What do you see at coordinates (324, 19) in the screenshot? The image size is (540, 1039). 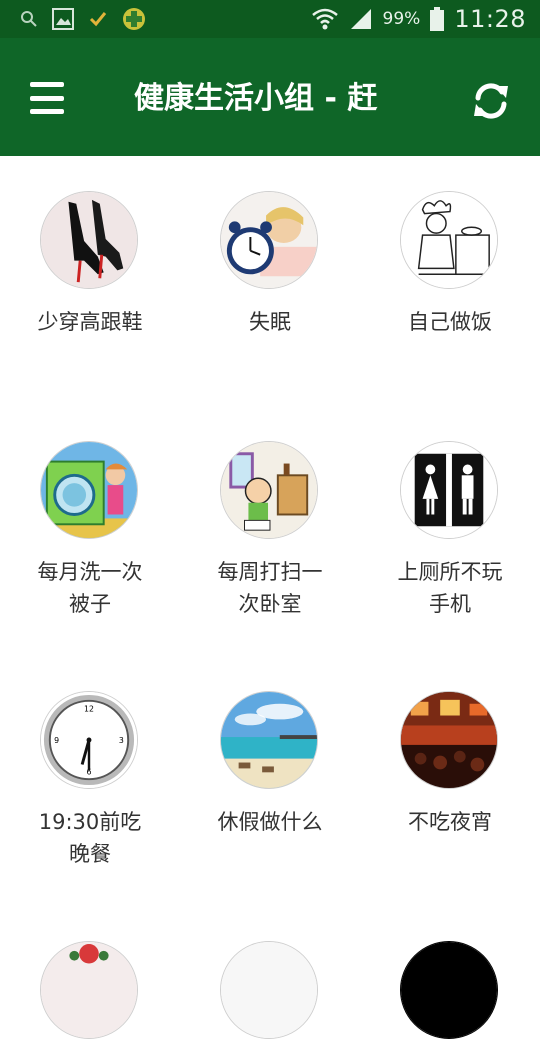 I see `wifi-icon` at bounding box center [324, 19].